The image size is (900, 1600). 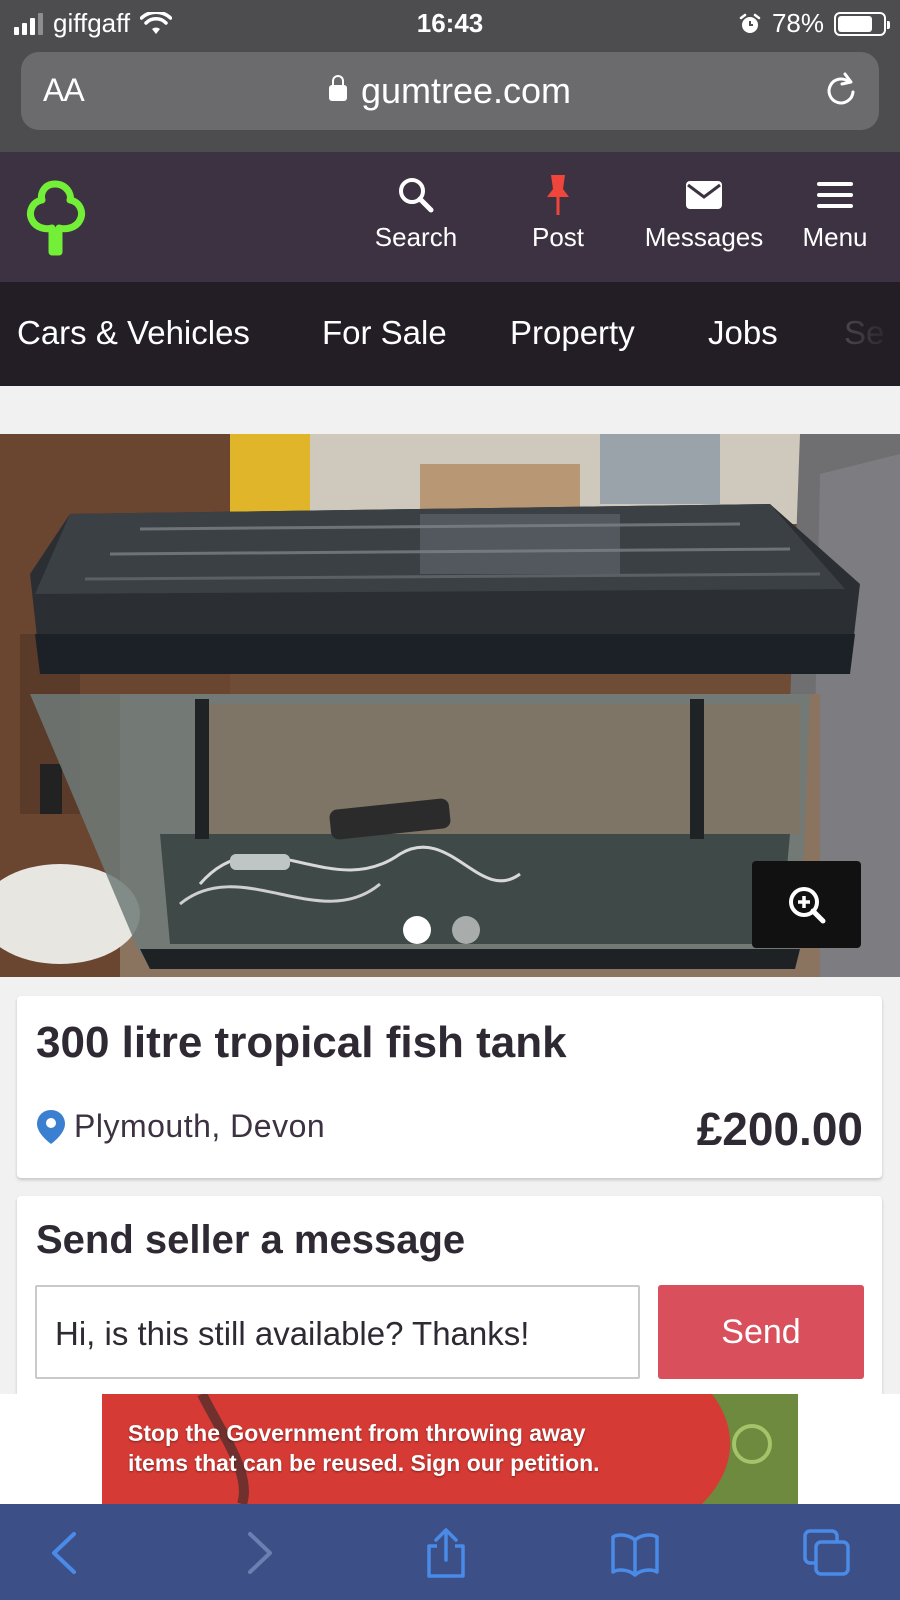 I want to click on status-bar: giffgaff 16:43 78% AA gumtree.com, so click(x=450, y=76).